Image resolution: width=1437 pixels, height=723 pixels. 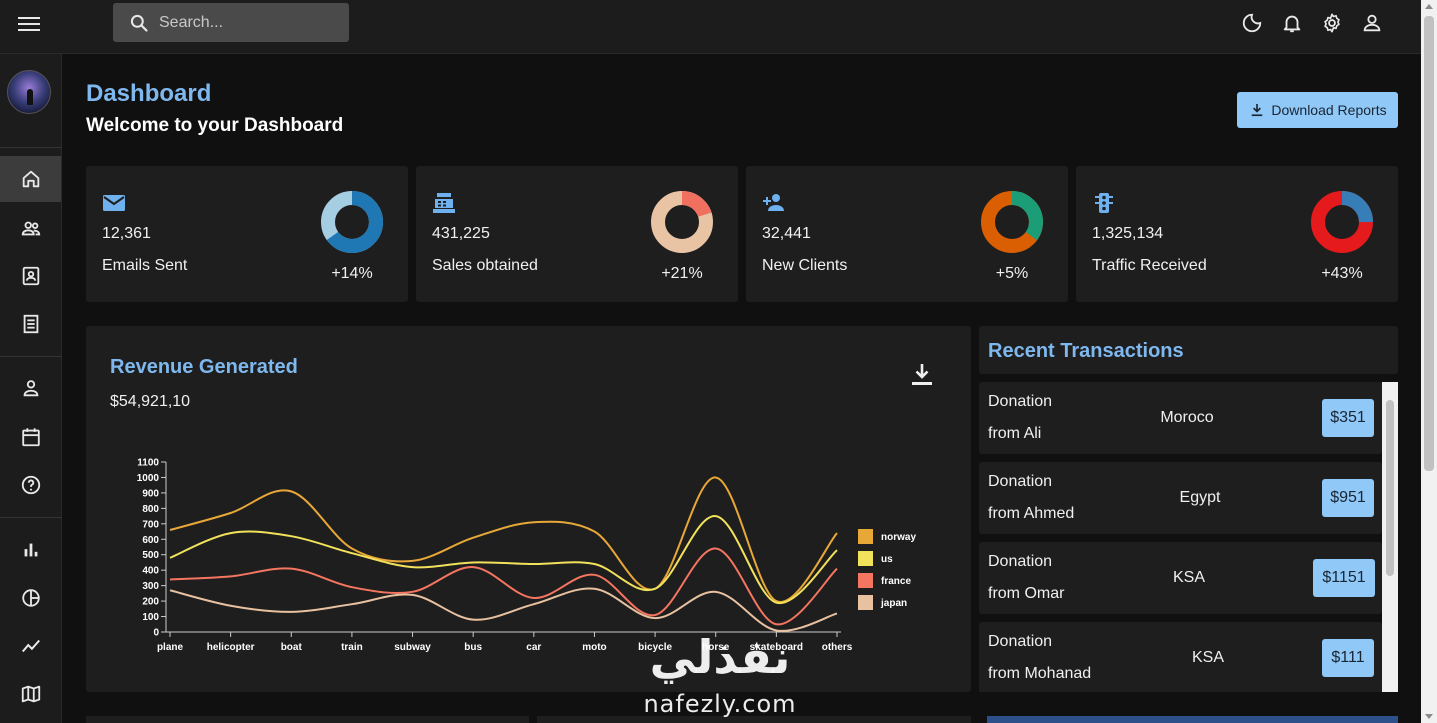 I want to click on transaction-row: Donation from Mohanad KSA $111, so click(x=1180, y=657).